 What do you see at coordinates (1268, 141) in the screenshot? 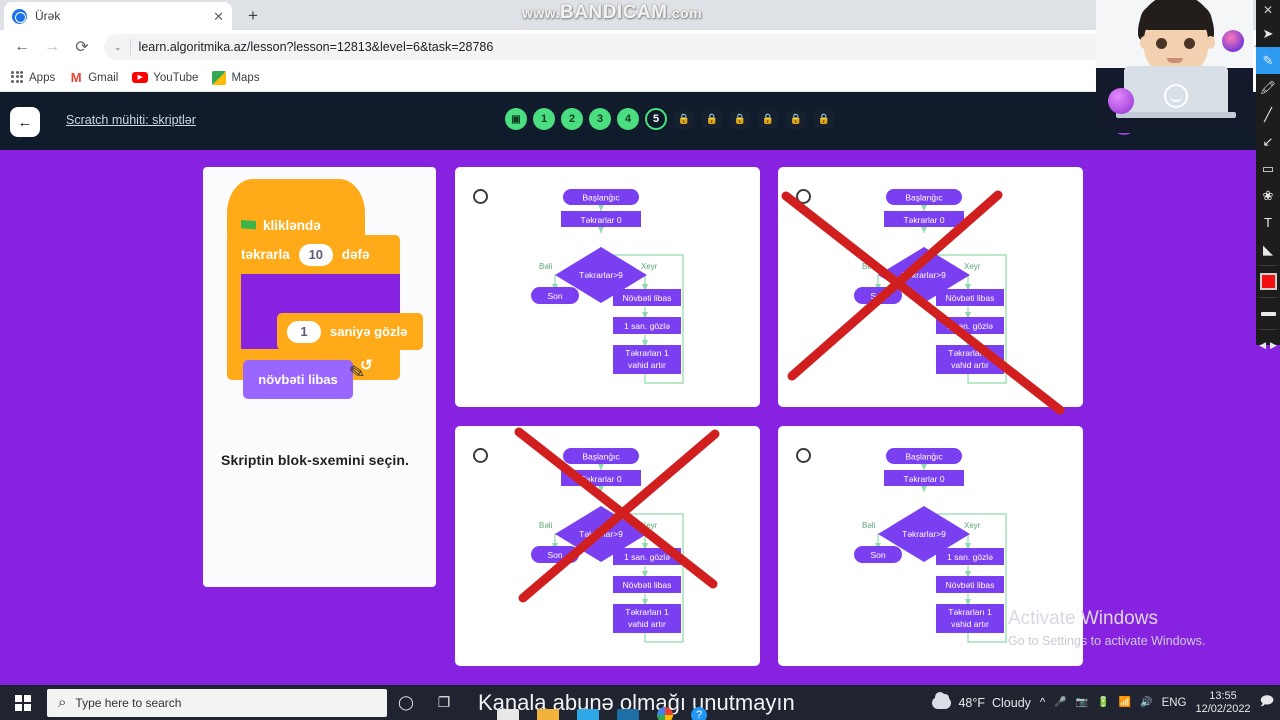
I see `arrow-icon: ↙` at bounding box center [1268, 141].